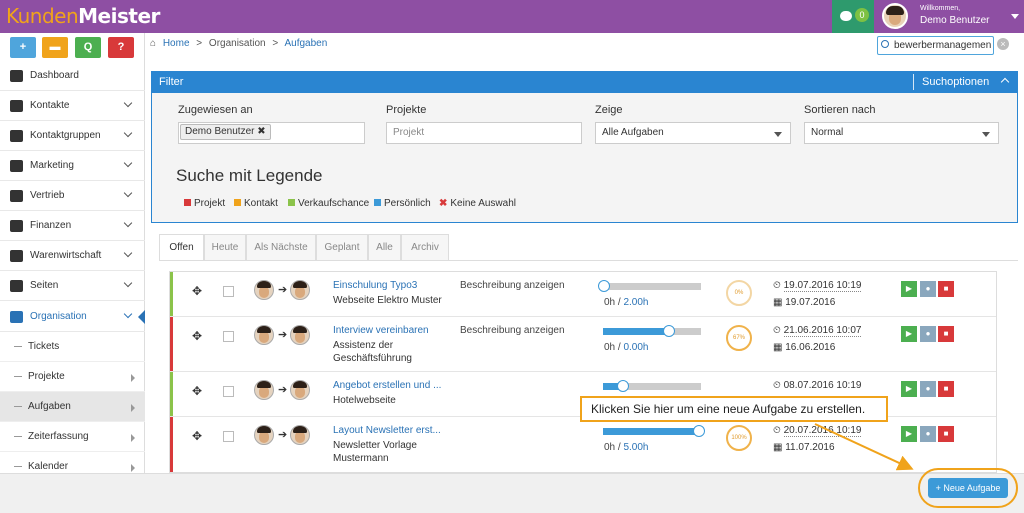 The image size is (1024, 513). I want to click on new-task-button: + Neue Aufgabe, so click(968, 488).